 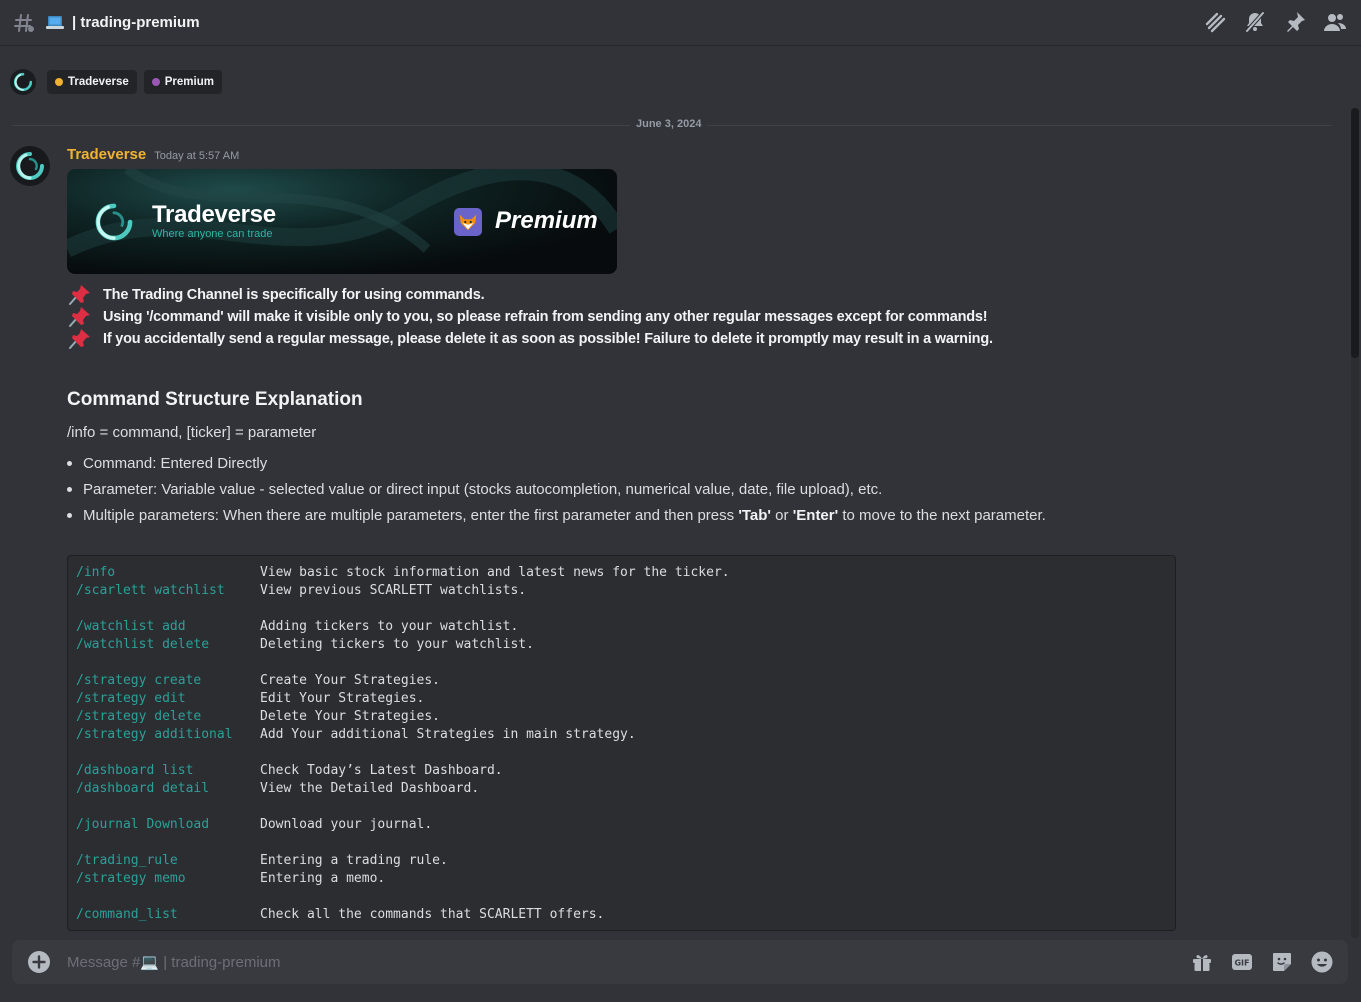 I want to click on laptop-emoji-icon, so click(x=55, y=23).